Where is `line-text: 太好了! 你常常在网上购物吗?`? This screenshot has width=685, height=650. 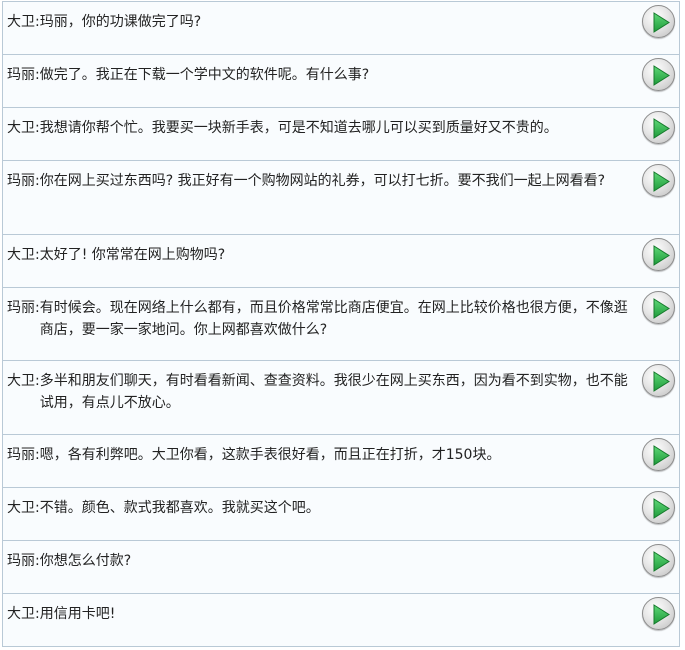
line-text: 太好了! 你常常在网上购物吗? is located at coordinates (132, 255).